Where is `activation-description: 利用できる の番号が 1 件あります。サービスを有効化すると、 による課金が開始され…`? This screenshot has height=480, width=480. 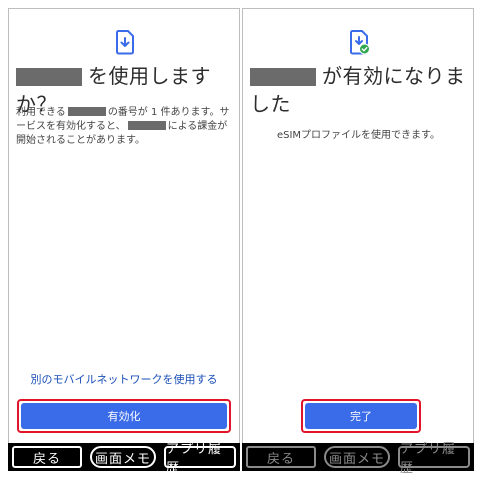 activation-description: 利用できる の番号が 1 件あります。サービスを有効化すると、 による課金が開始され… is located at coordinates (123, 126).